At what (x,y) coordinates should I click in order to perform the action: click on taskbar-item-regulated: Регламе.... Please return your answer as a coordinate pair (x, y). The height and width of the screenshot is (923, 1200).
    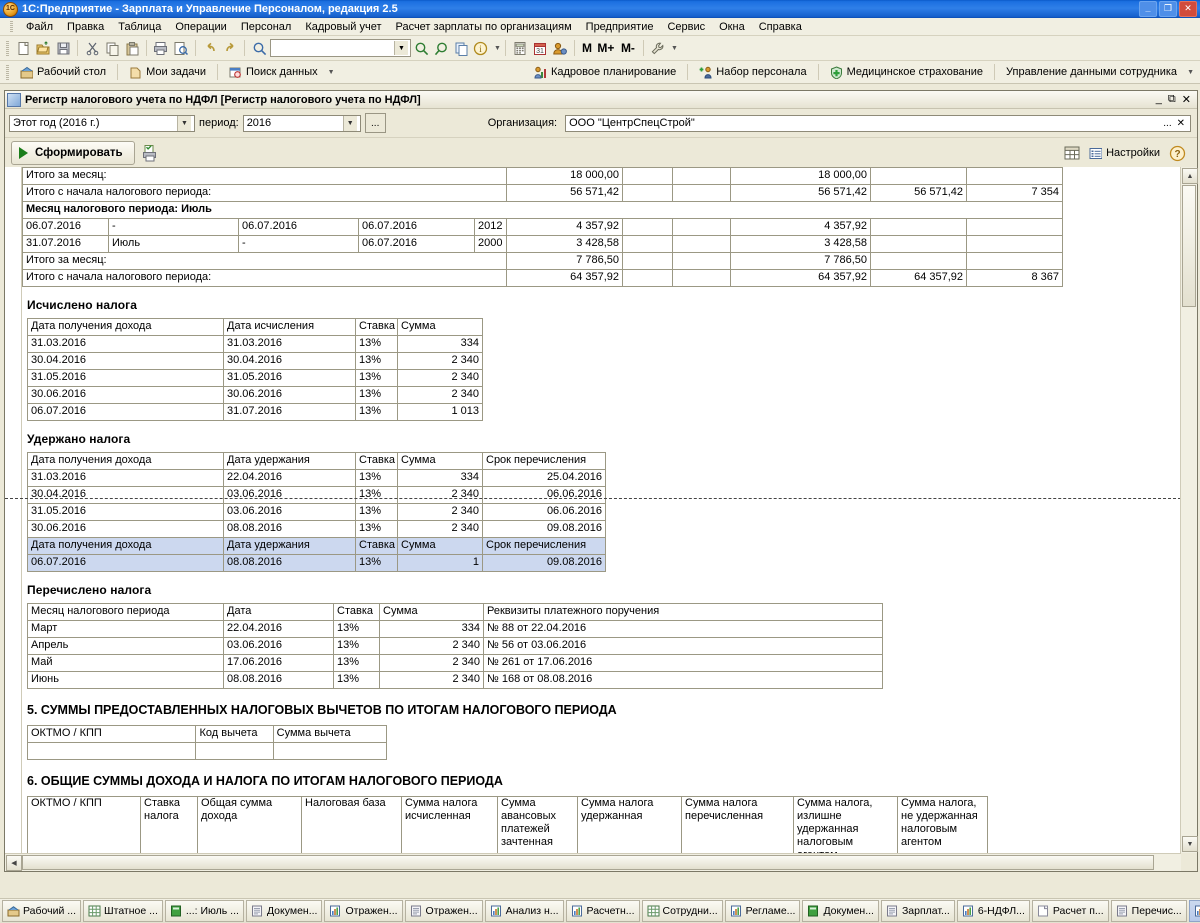
    Looking at the image, I should click on (762, 911).